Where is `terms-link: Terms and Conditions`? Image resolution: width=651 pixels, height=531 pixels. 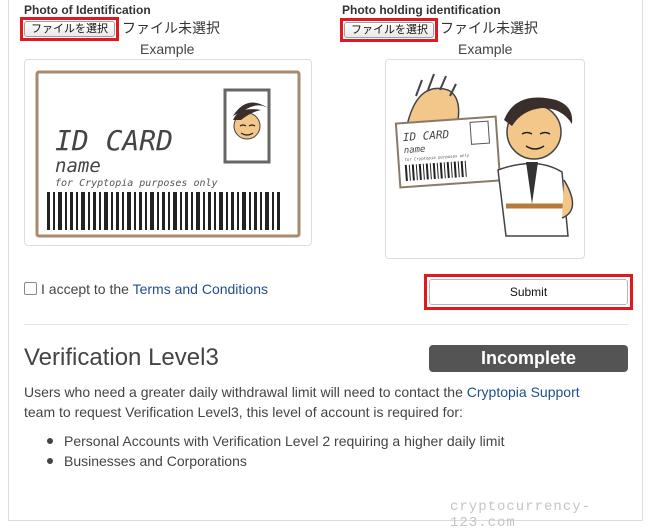
terms-link: Terms and Conditions is located at coordinates (200, 289).